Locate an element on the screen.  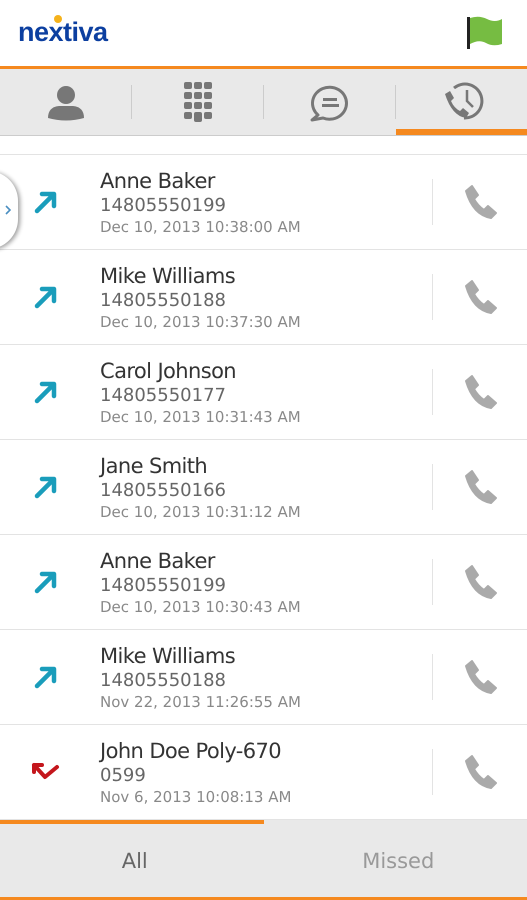
call-time: Nov 6, 2013 10:08:13 AM is located at coordinates (196, 797).